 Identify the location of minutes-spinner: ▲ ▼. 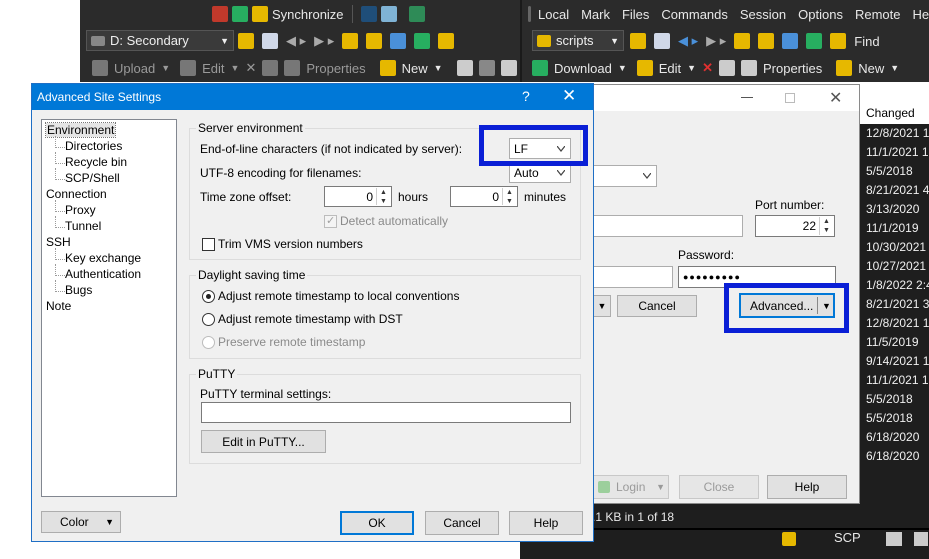
(509, 196).